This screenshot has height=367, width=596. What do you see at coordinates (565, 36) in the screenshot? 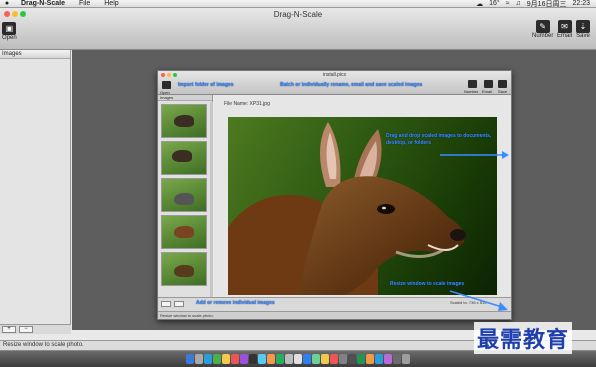
I see `email-label: Email` at bounding box center [565, 36].